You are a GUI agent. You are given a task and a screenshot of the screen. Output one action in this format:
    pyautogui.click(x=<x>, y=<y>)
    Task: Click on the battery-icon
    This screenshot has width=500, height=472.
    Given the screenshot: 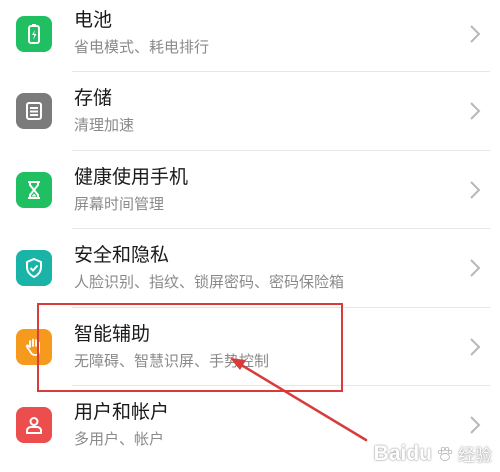 What is the action you would take?
    pyautogui.click(x=34, y=34)
    